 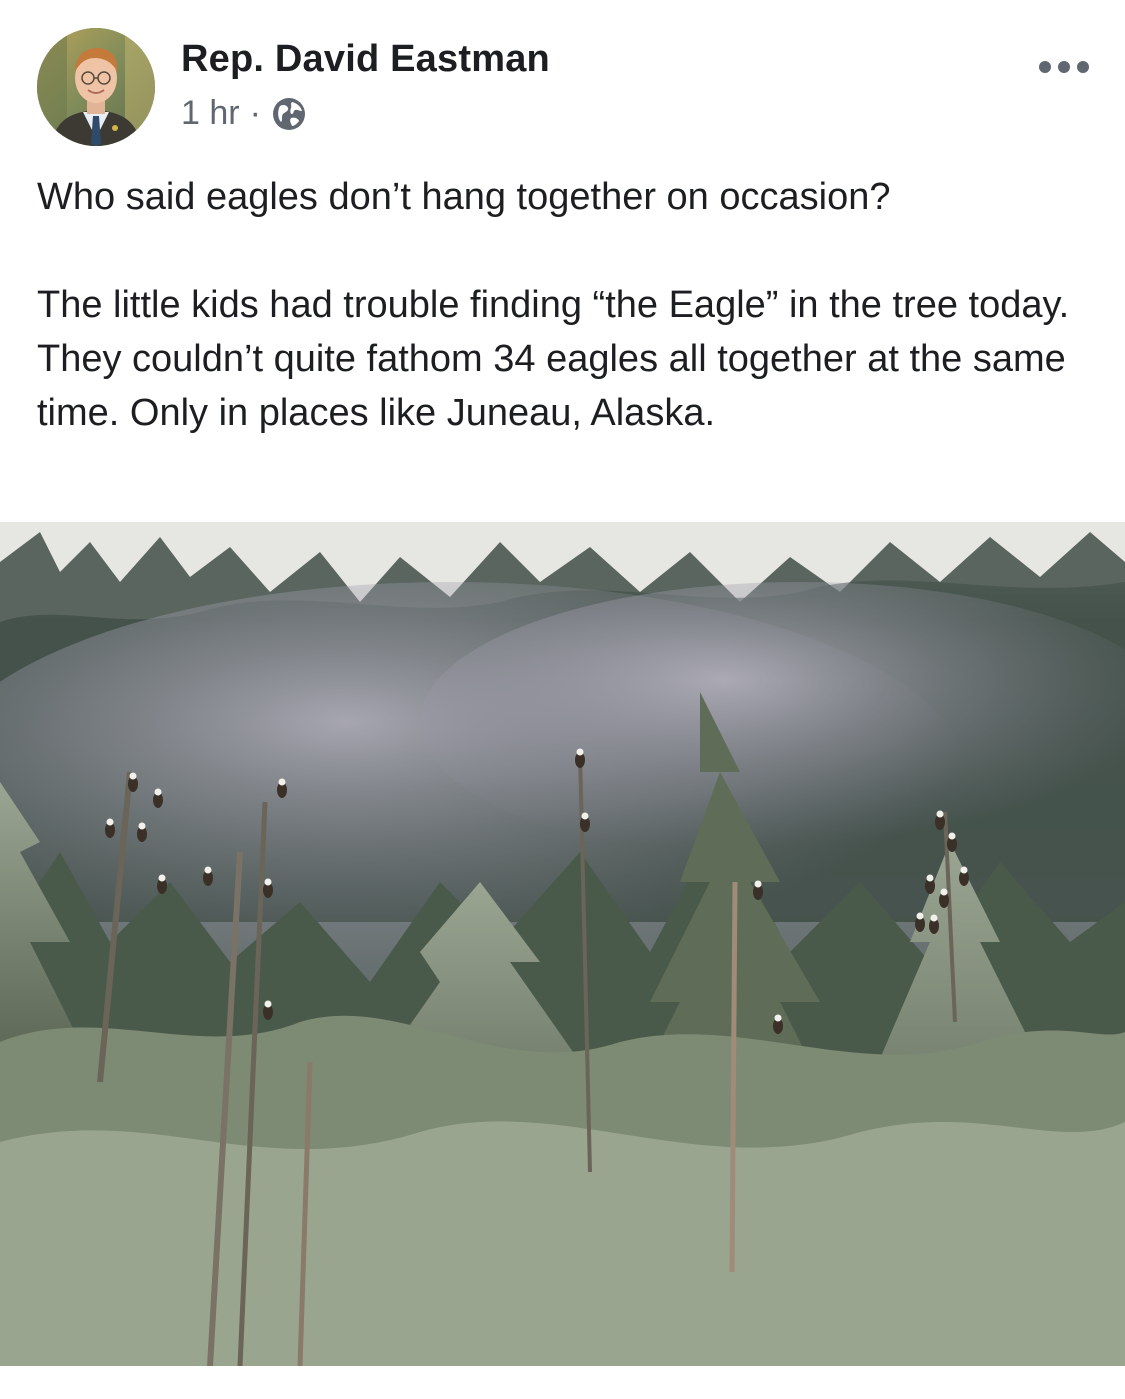 What do you see at coordinates (289, 114) in the screenshot?
I see `globe-icon` at bounding box center [289, 114].